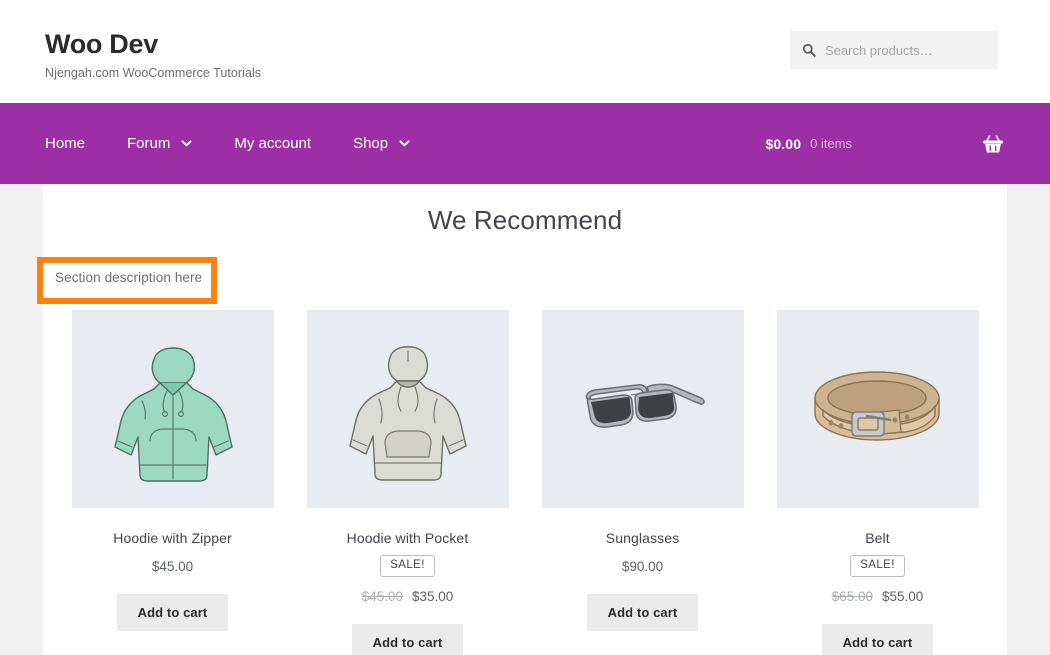  Describe the element at coordinates (433, 596) in the screenshot. I see `product-current-price: $35.00` at that location.